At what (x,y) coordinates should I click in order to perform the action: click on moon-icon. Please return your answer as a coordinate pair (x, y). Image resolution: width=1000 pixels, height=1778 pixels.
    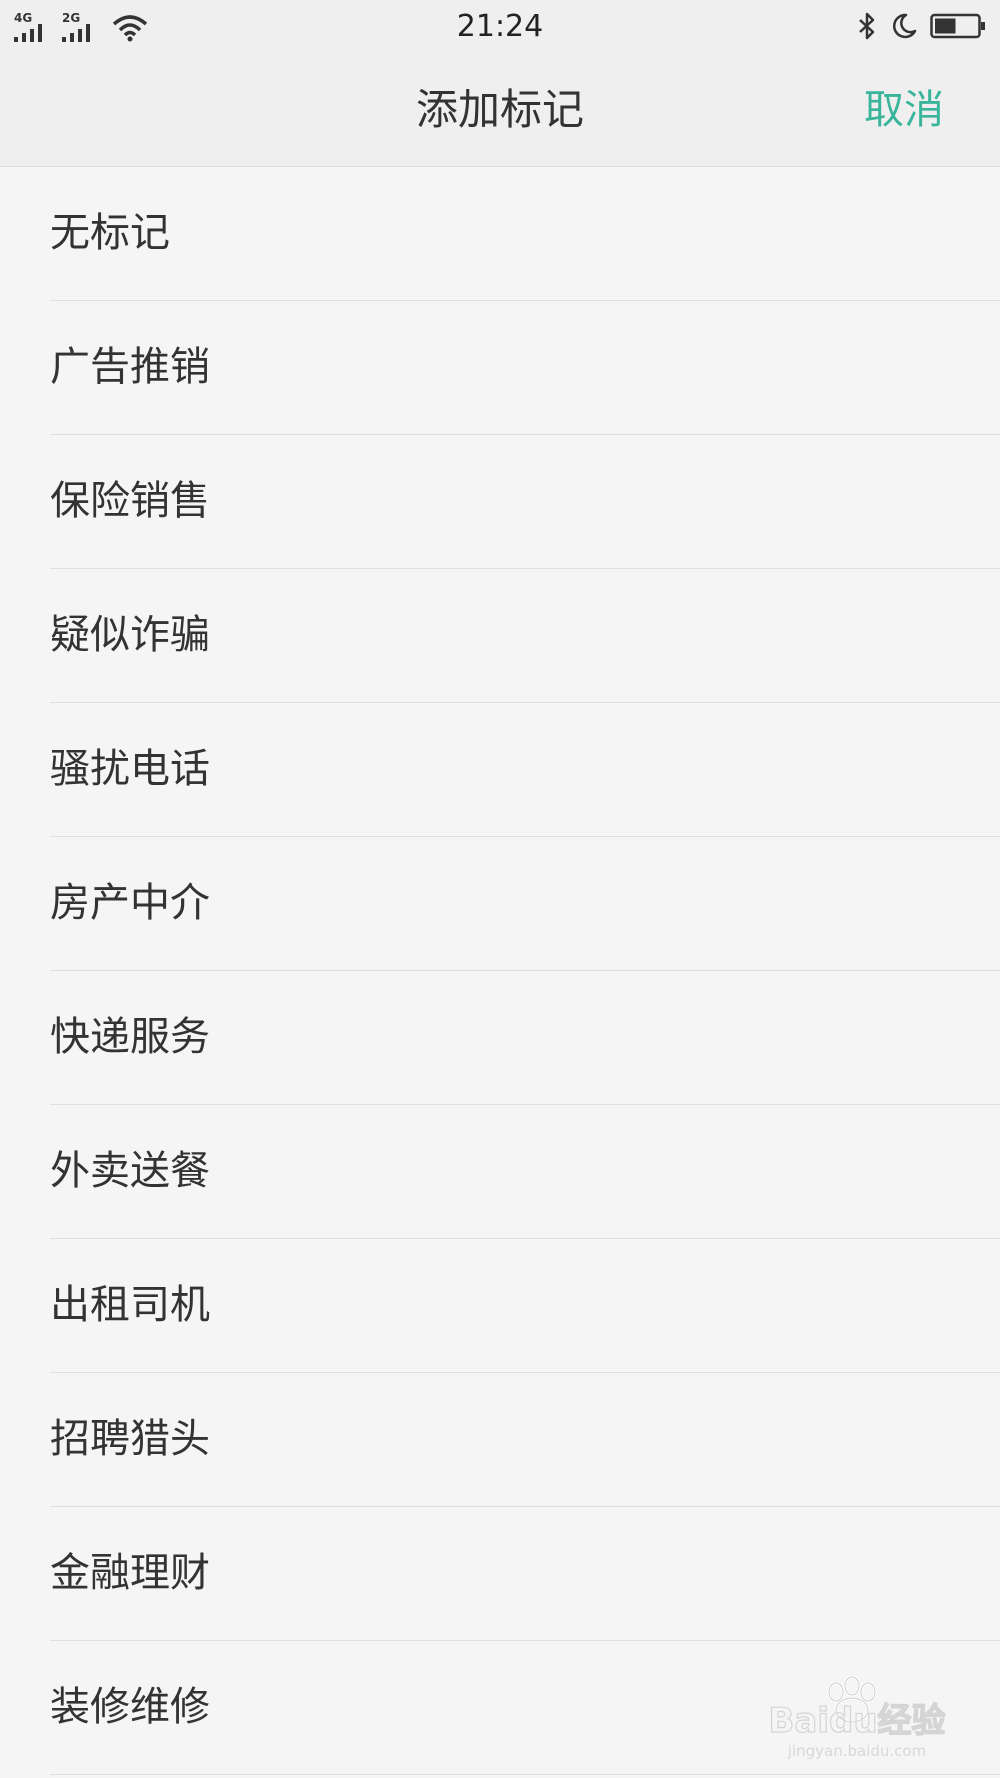
    Looking at the image, I should click on (904, 26).